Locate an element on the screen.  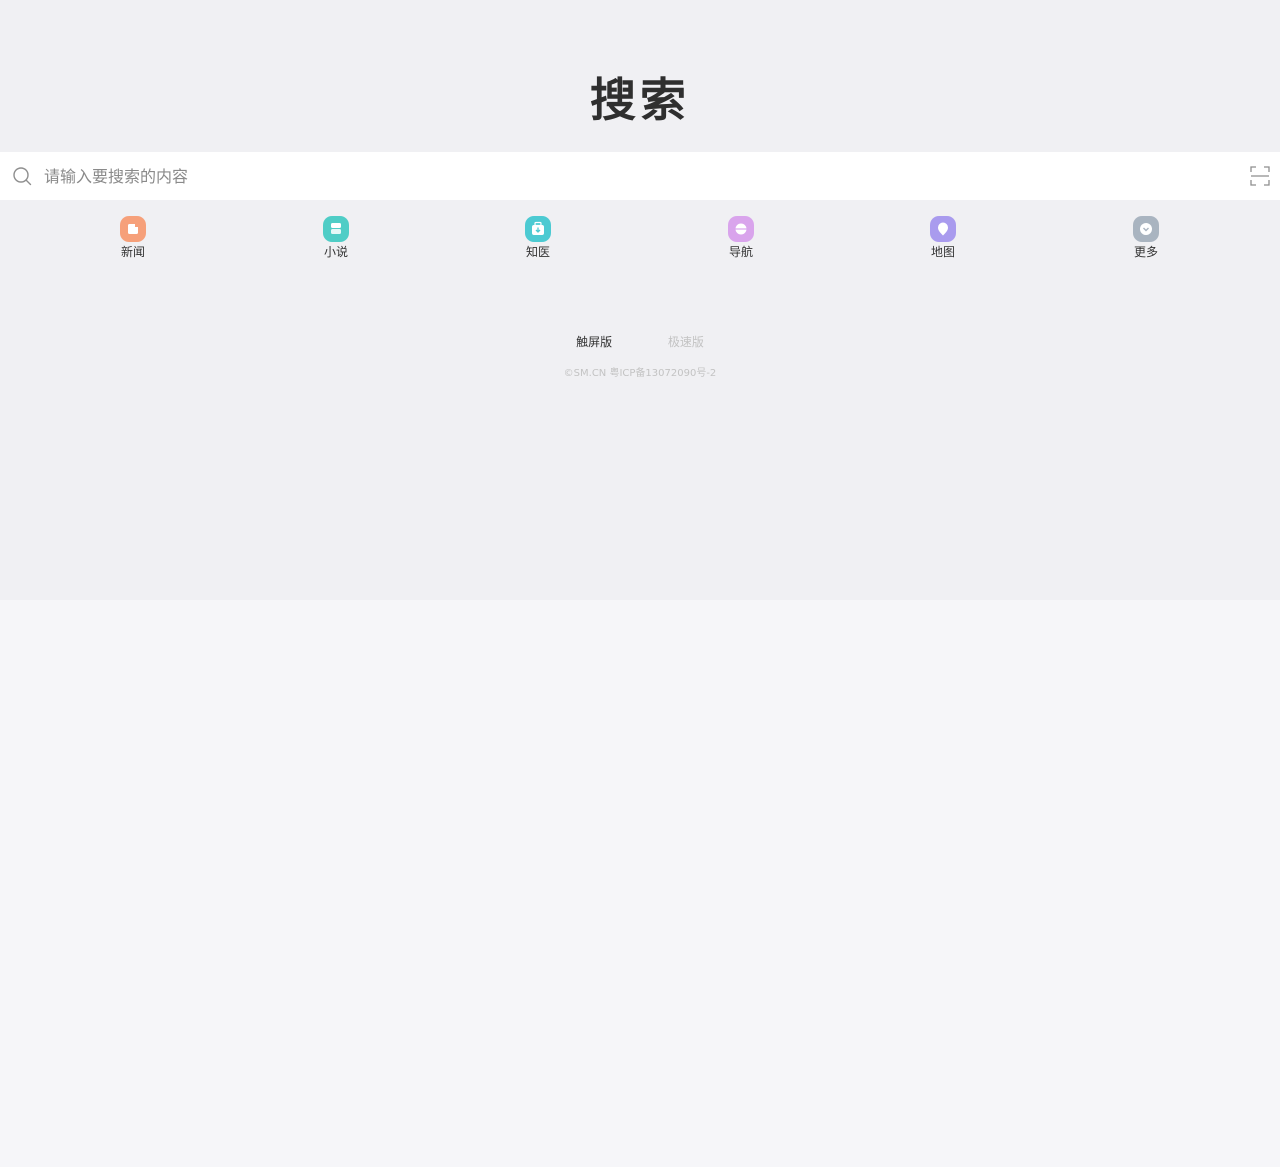
search-bar is located at coordinates (640, 176).